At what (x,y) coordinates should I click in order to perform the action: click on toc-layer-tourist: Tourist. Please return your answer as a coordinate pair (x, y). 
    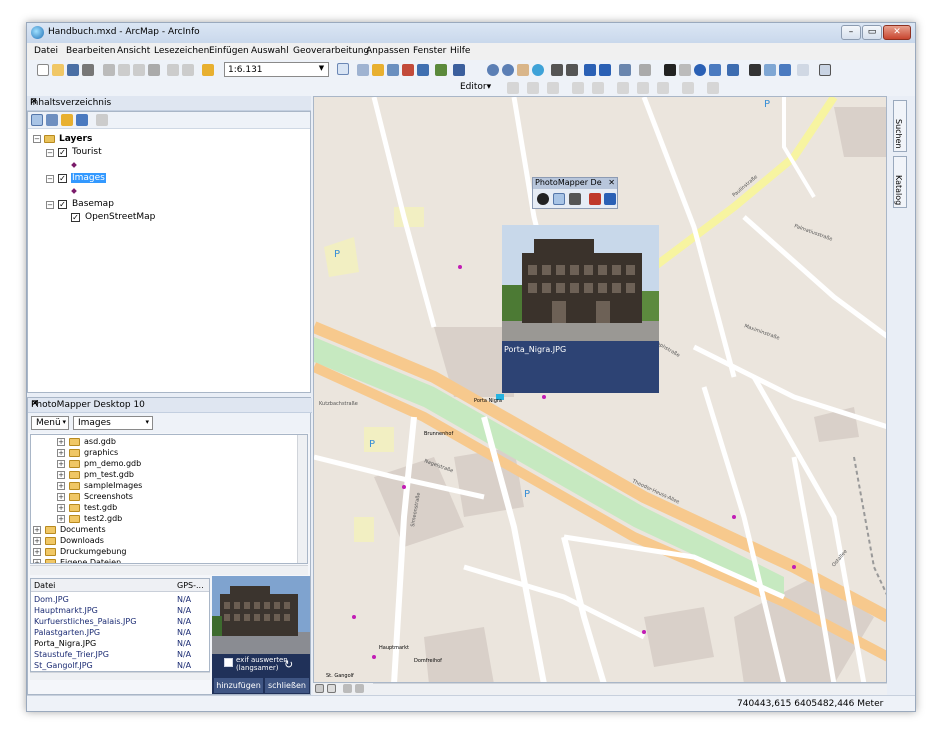
    Looking at the image, I should click on (87, 152).